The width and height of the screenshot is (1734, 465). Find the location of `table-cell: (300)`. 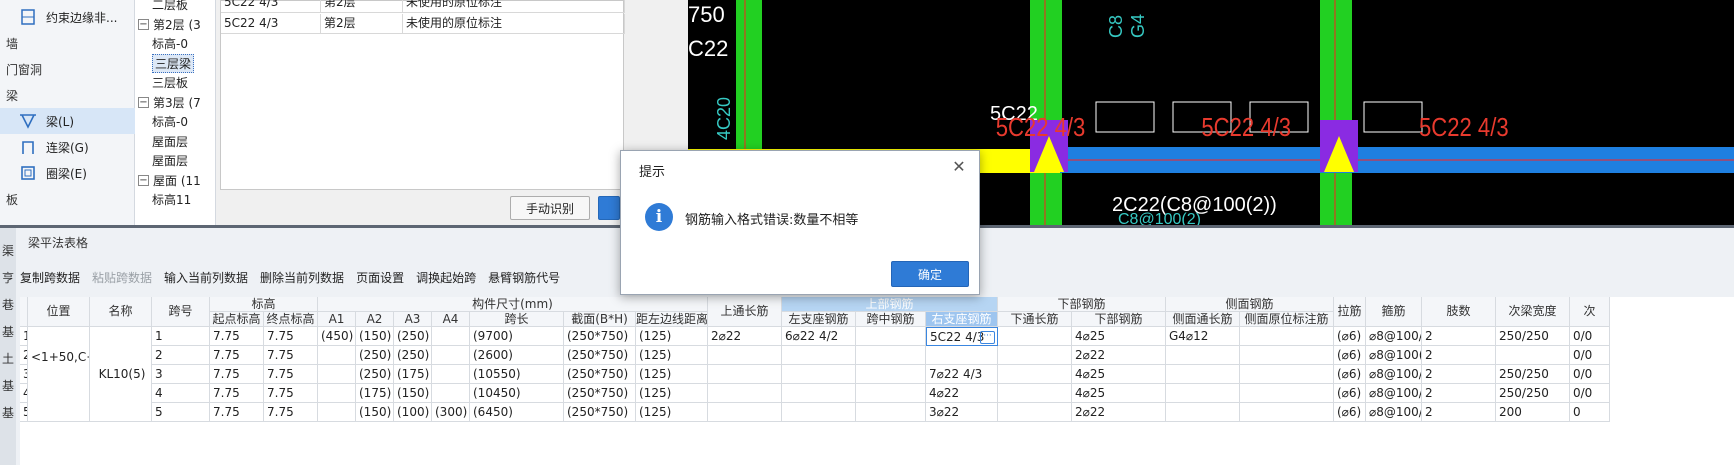

table-cell: (300) is located at coordinates (451, 412).